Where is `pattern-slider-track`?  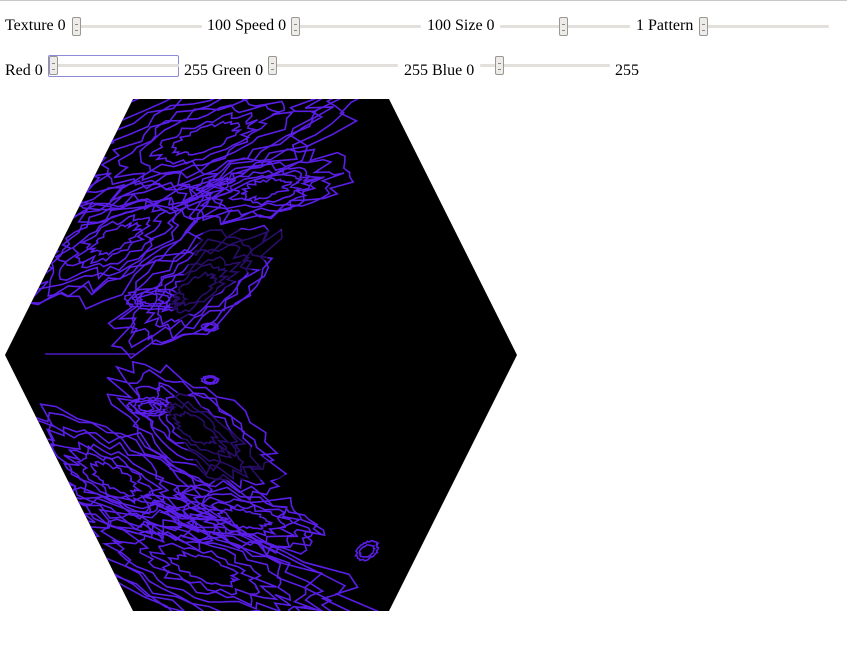 pattern-slider-track is located at coordinates (764, 26).